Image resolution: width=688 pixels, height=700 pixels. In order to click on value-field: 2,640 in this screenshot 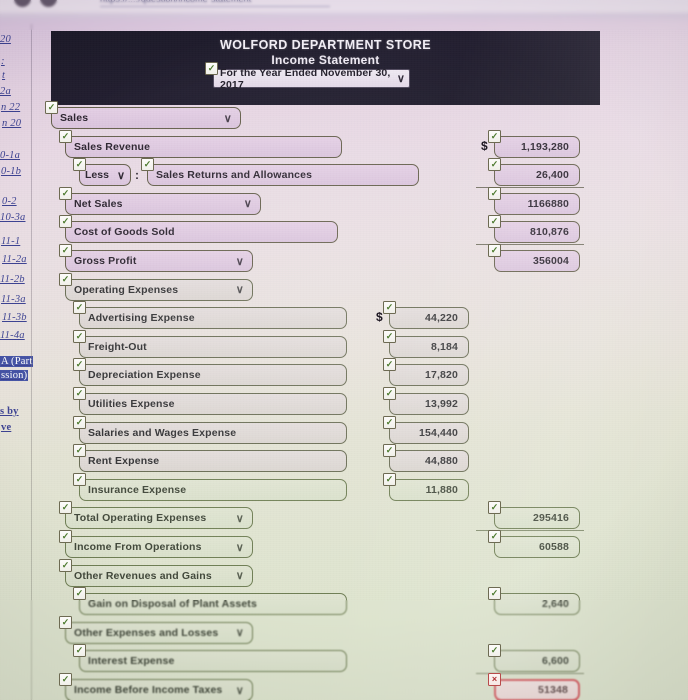, I will do `click(537, 604)`.